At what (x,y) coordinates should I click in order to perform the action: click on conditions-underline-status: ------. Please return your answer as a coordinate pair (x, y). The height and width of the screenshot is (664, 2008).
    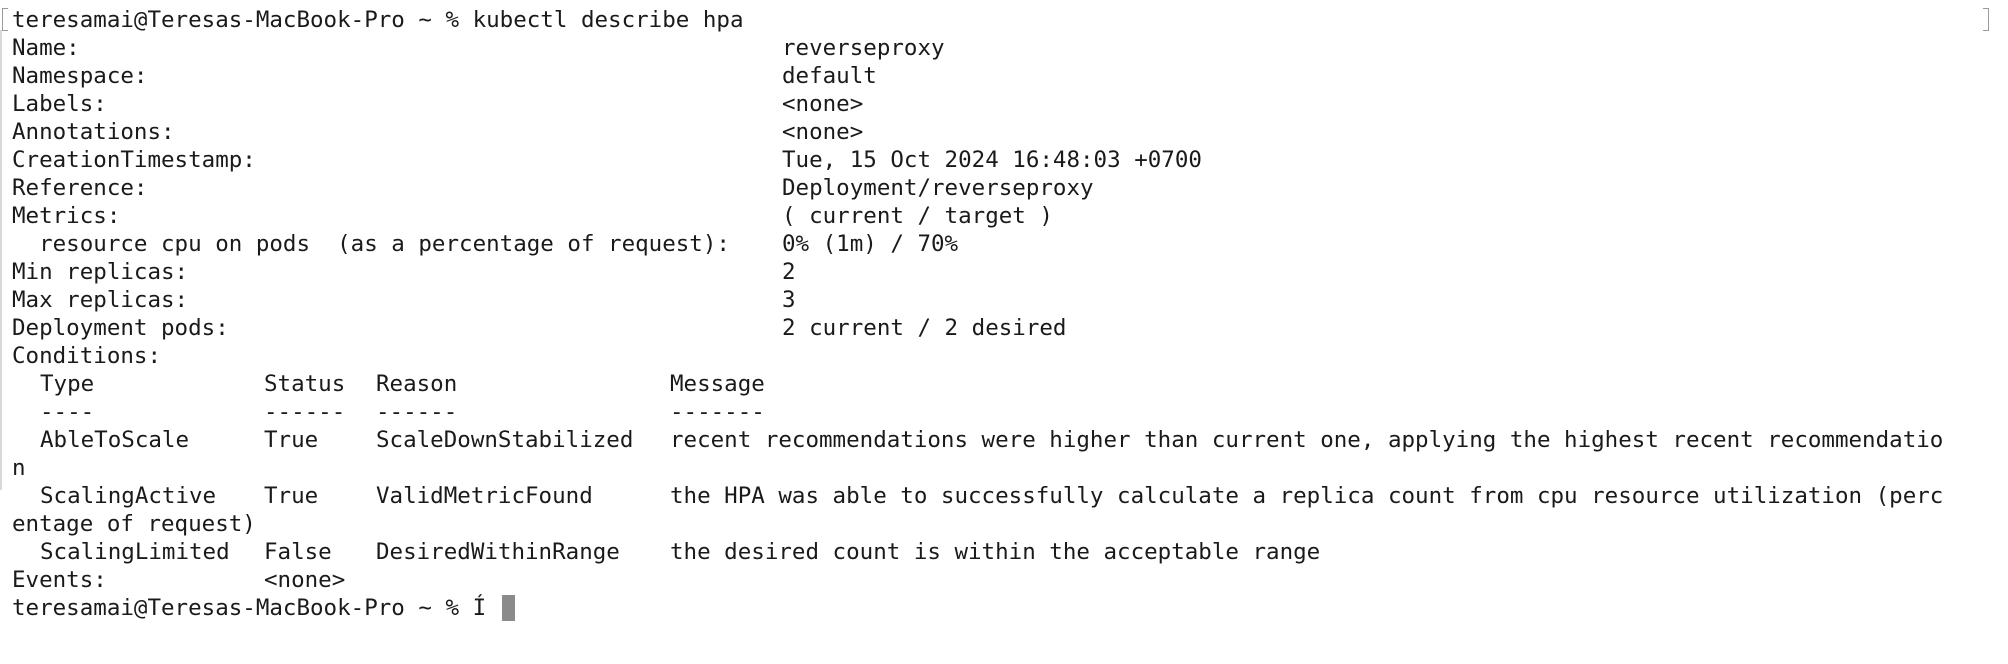
    Looking at the image, I should click on (305, 412).